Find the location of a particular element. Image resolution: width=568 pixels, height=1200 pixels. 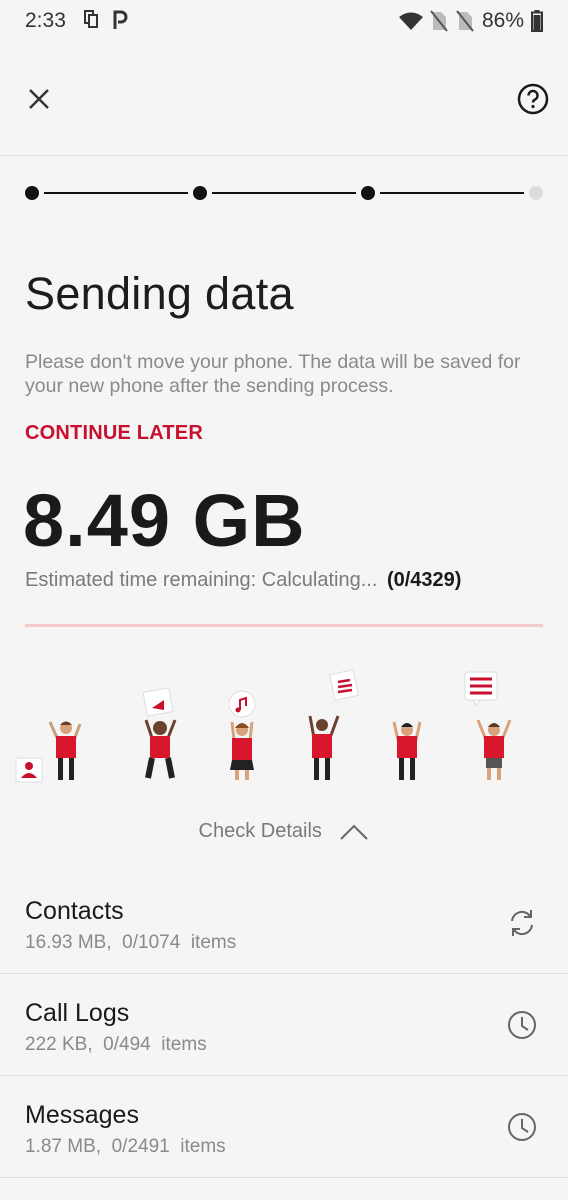

check-details-toggle: Check Details is located at coordinates (284, 831).